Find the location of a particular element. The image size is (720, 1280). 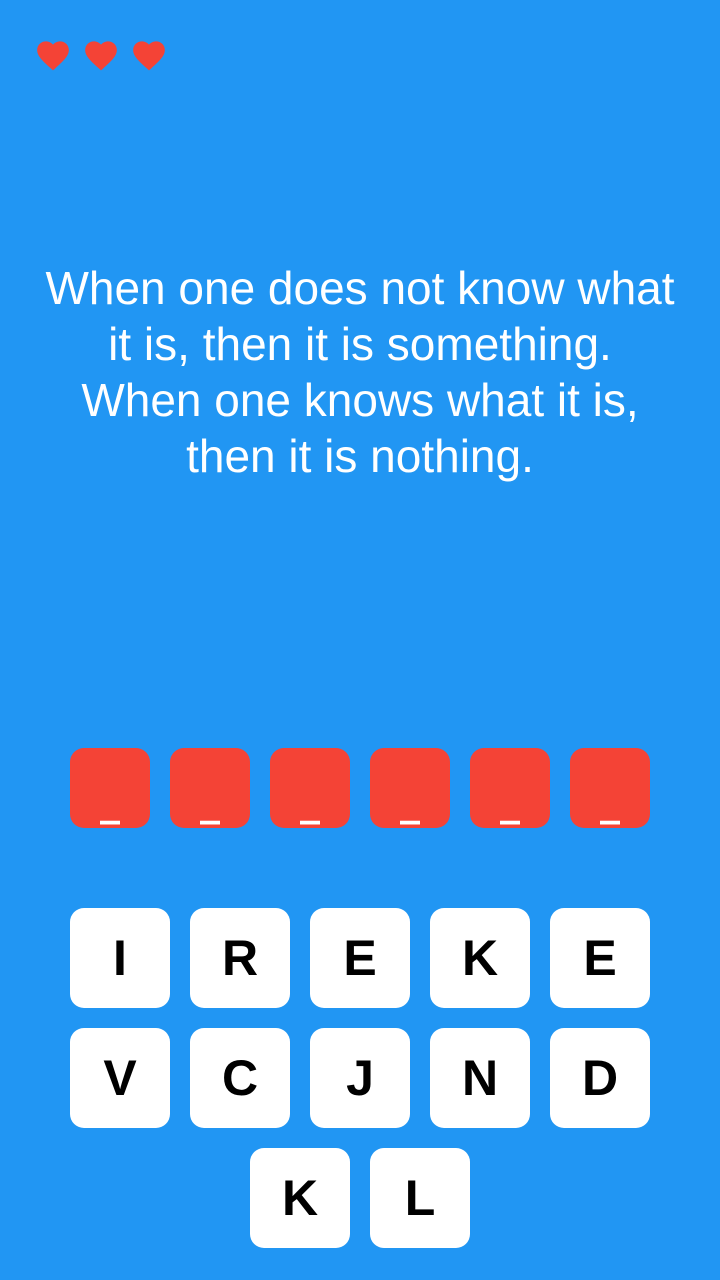

letter-key: L is located at coordinates (420, 1198).